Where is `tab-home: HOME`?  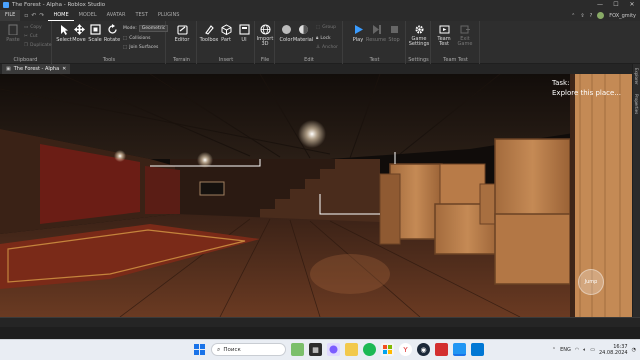 tab-home: HOME is located at coordinates (61, 15).